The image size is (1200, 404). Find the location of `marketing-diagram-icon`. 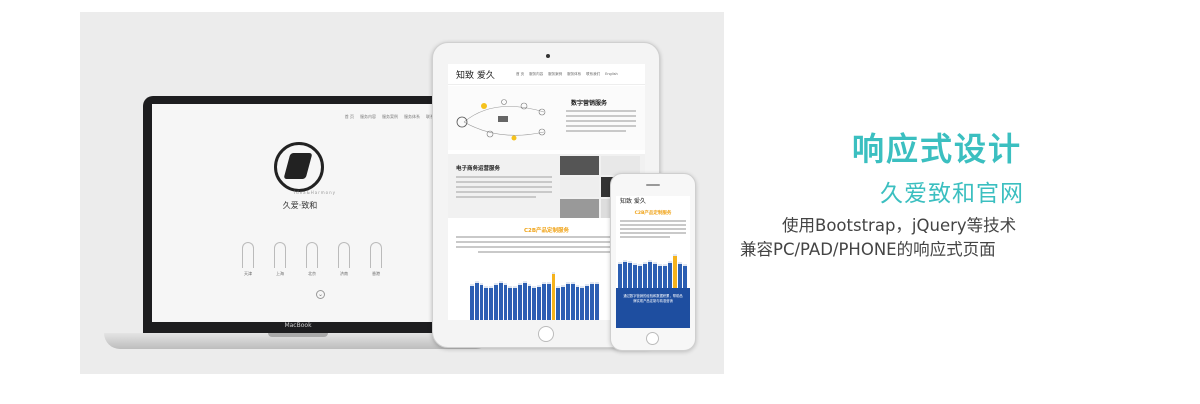

marketing-diagram-icon is located at coordinates (501, 120).